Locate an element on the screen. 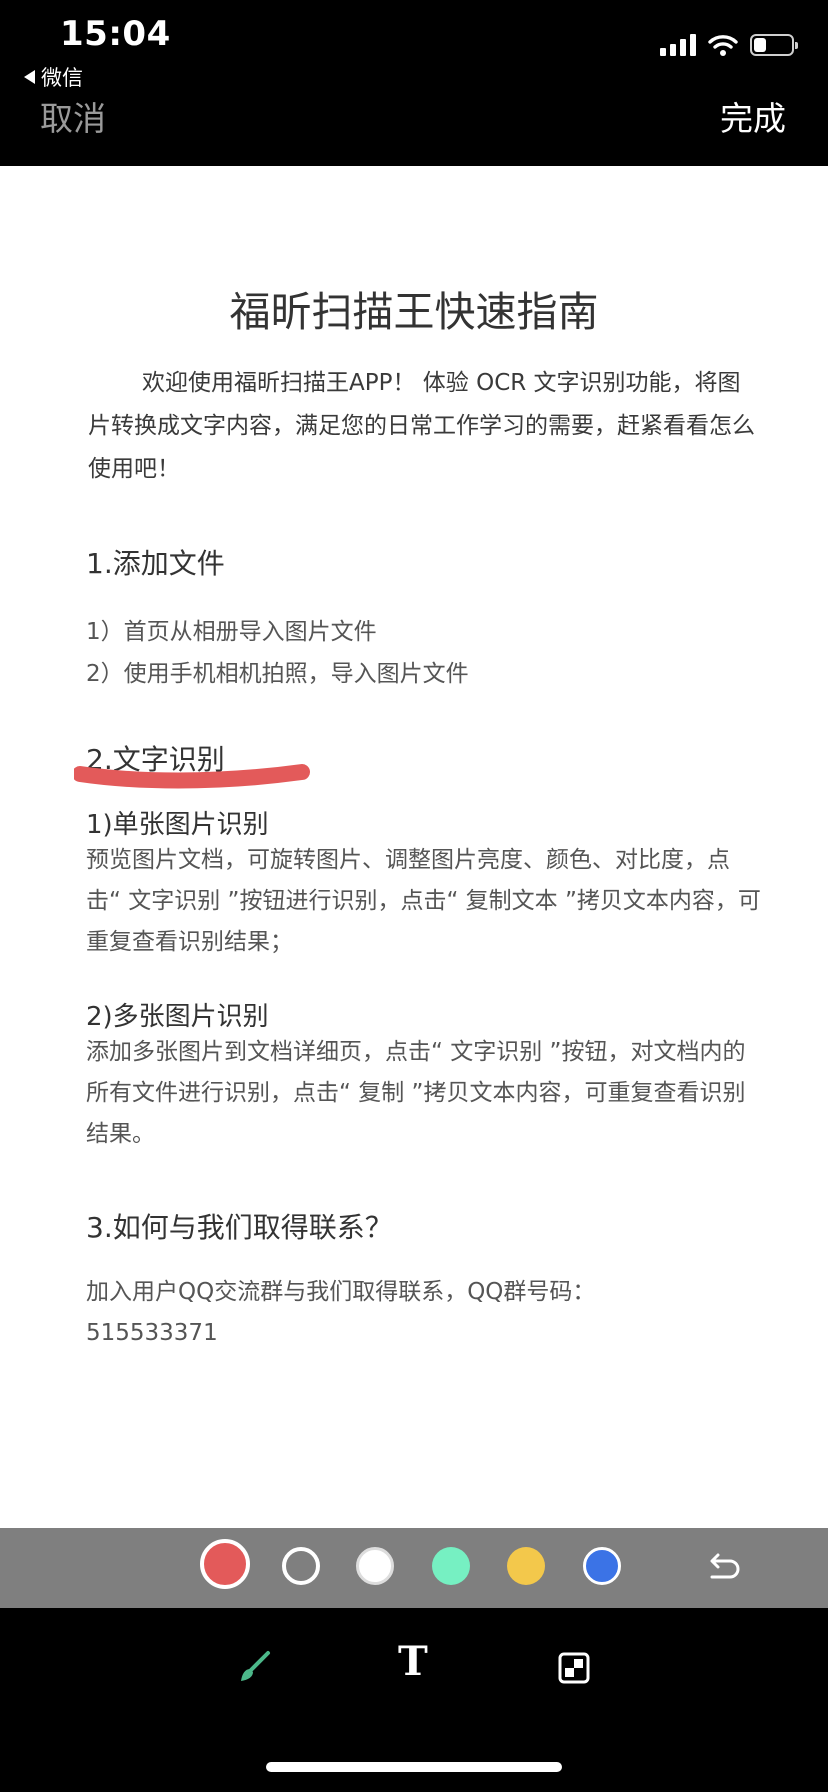 Image resolution: width=828 pixels, height=1792 pixels. status-time: 15:04 is located at coordinates (115, 34).